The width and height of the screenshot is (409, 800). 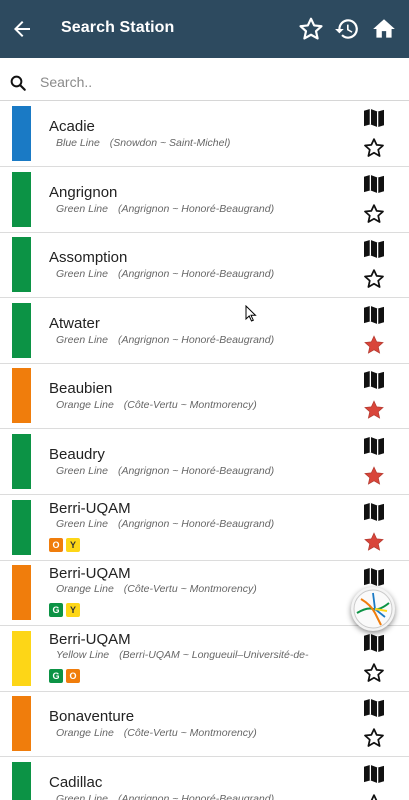 I want to click on metro-map-button, so click(x=373, y=609).